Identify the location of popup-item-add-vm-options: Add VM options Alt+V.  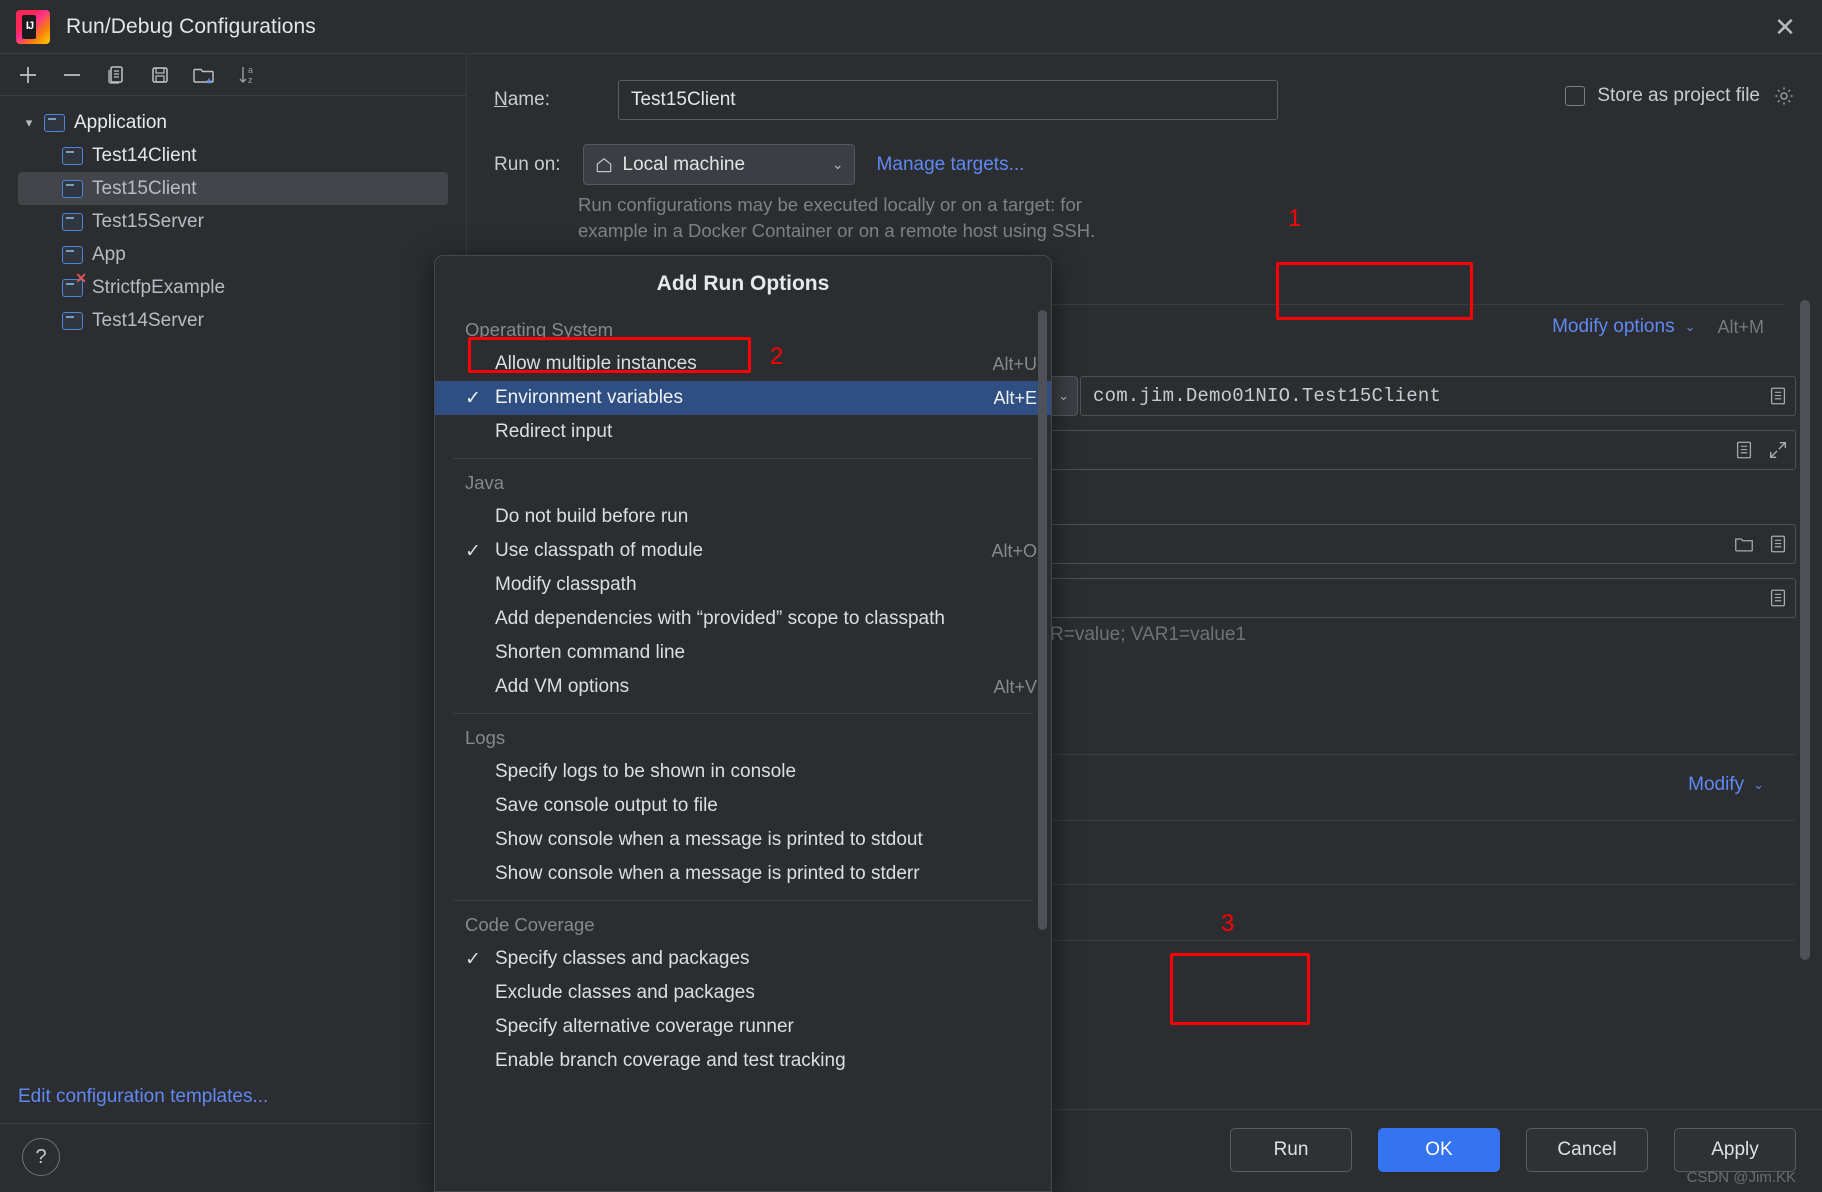
(743, 687).